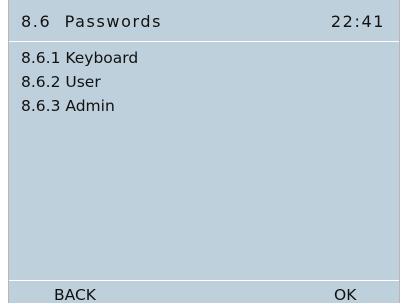  I want to click on menu-item-user: 8.6.2 User, so click(79, 82).